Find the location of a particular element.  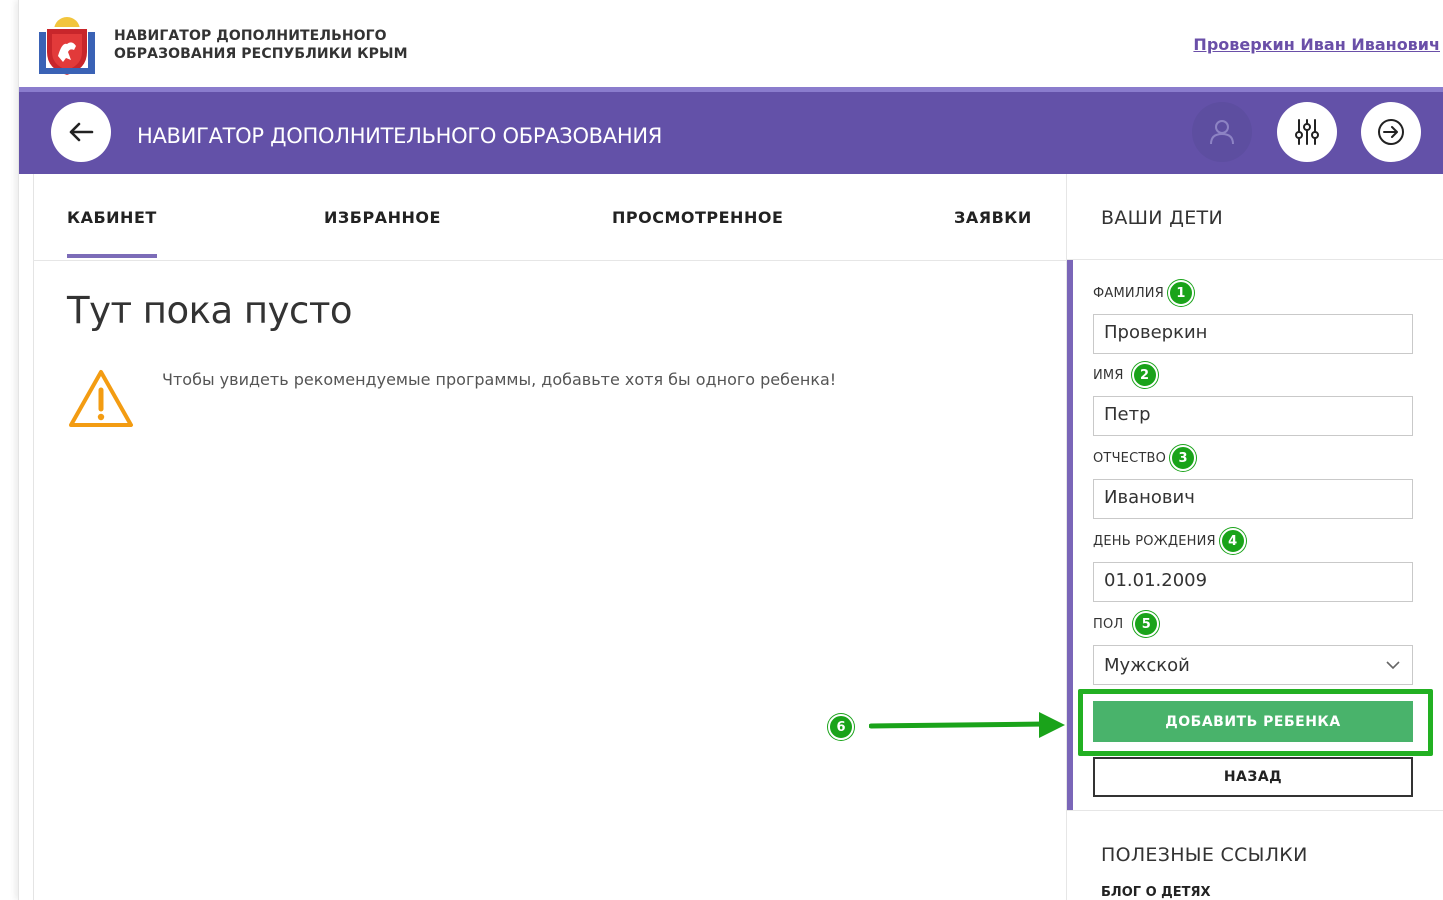

annotation-badge-1: 1 is located at coordinates (1180, 293).